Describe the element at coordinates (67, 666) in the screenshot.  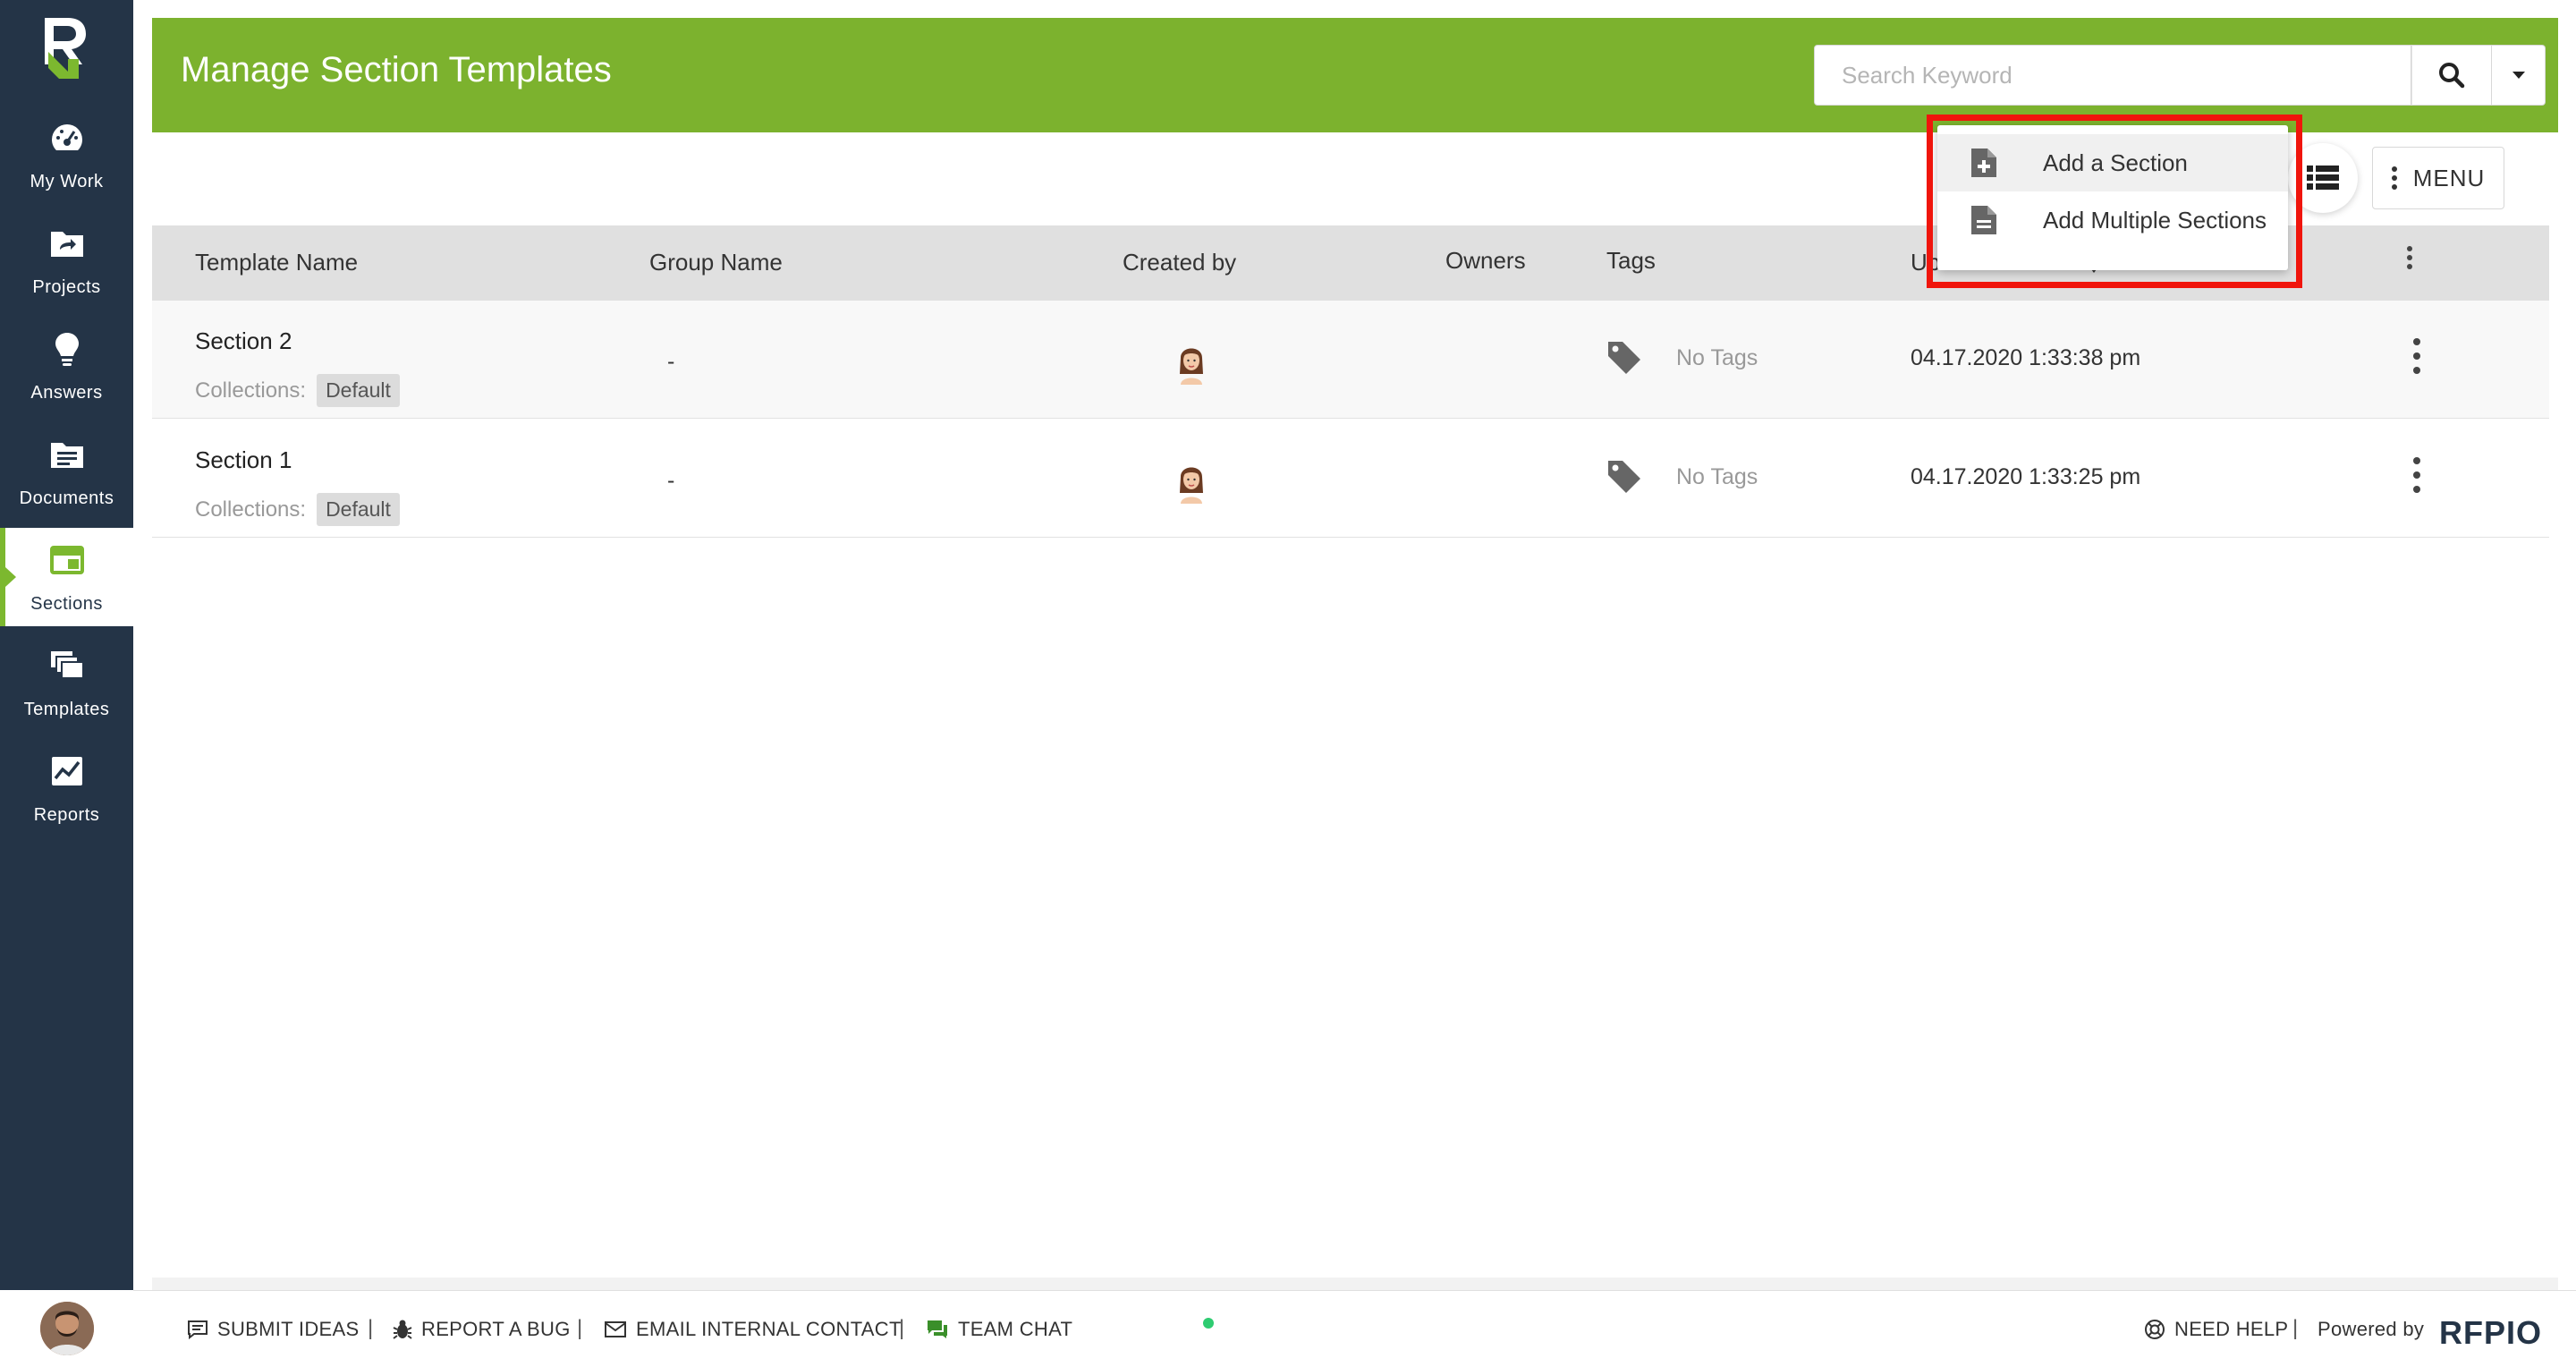
I see `templates-icon` at that location.